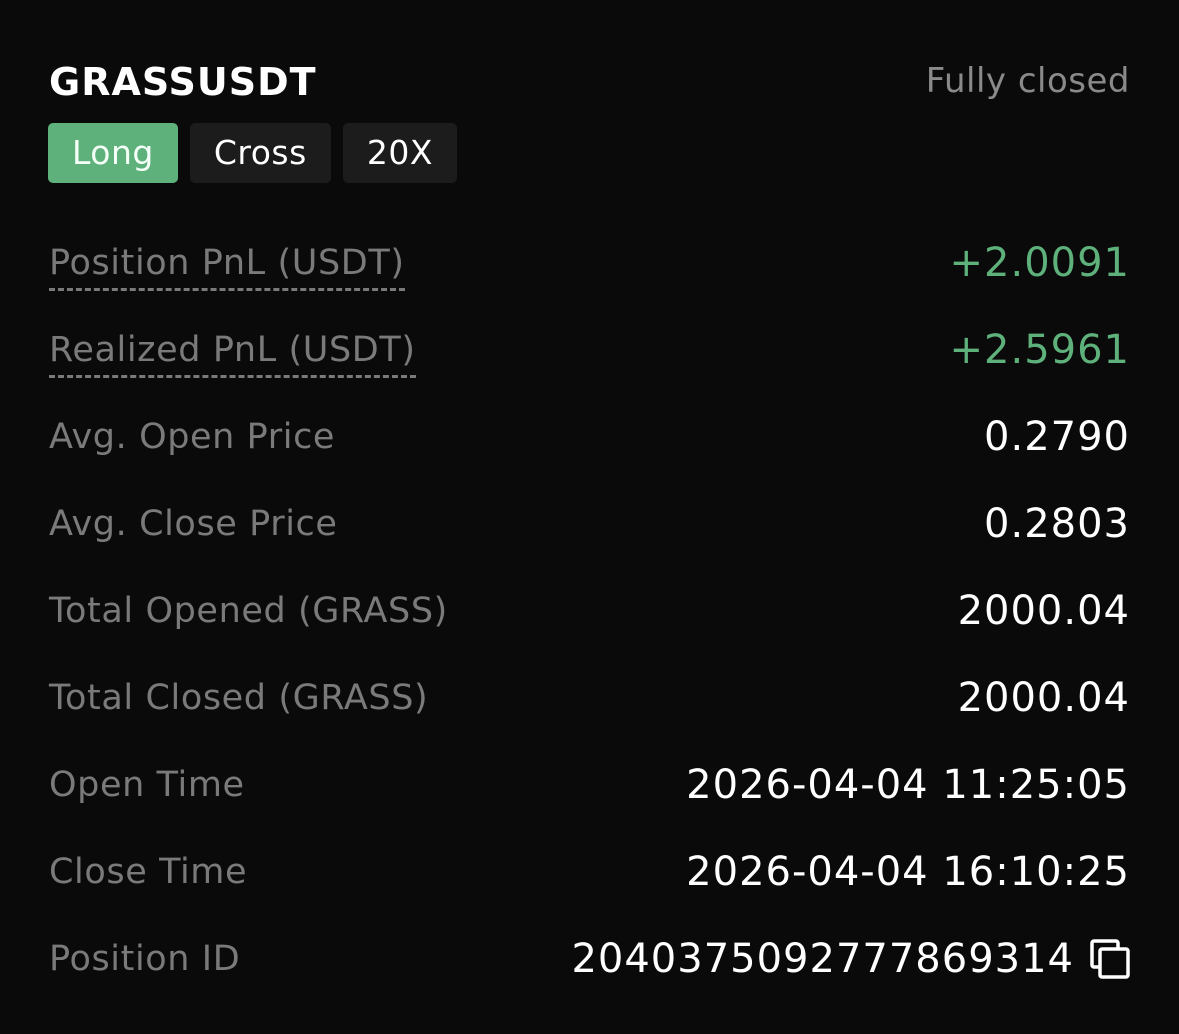 The height and width of the screenshot is (1034, 1179). I want to click on avg-open-price-row: Avg. Open Price 0.2790, so click(589, 445).